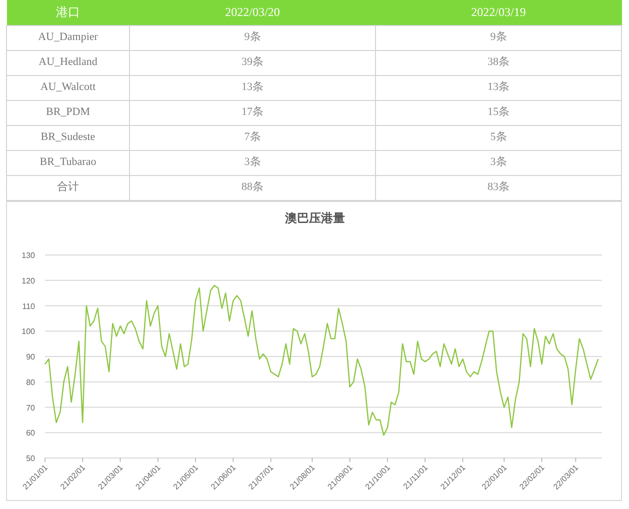  Describe the element at coordinates (499, 12) in the screenshot. I see `column-header: 2022/03/19` at that location.